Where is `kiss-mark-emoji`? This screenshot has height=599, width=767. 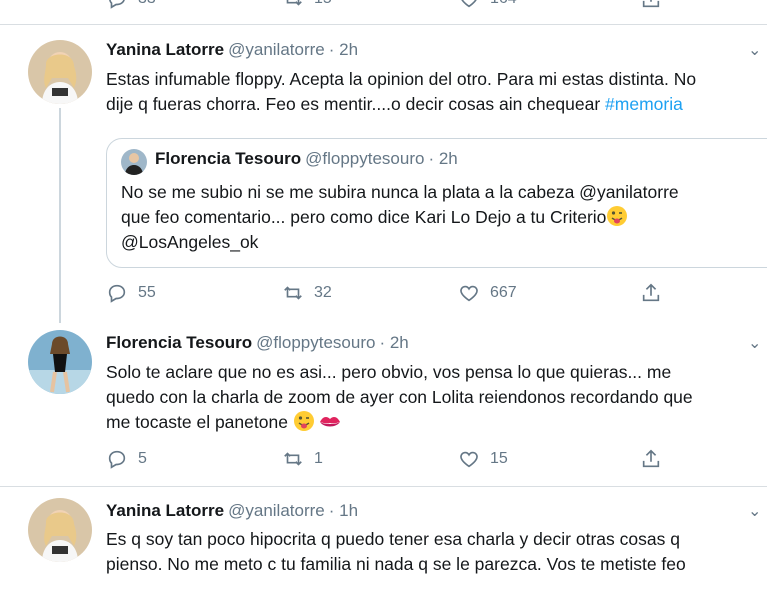 kiss-mark-emoji is located at coordinates (330, 425).